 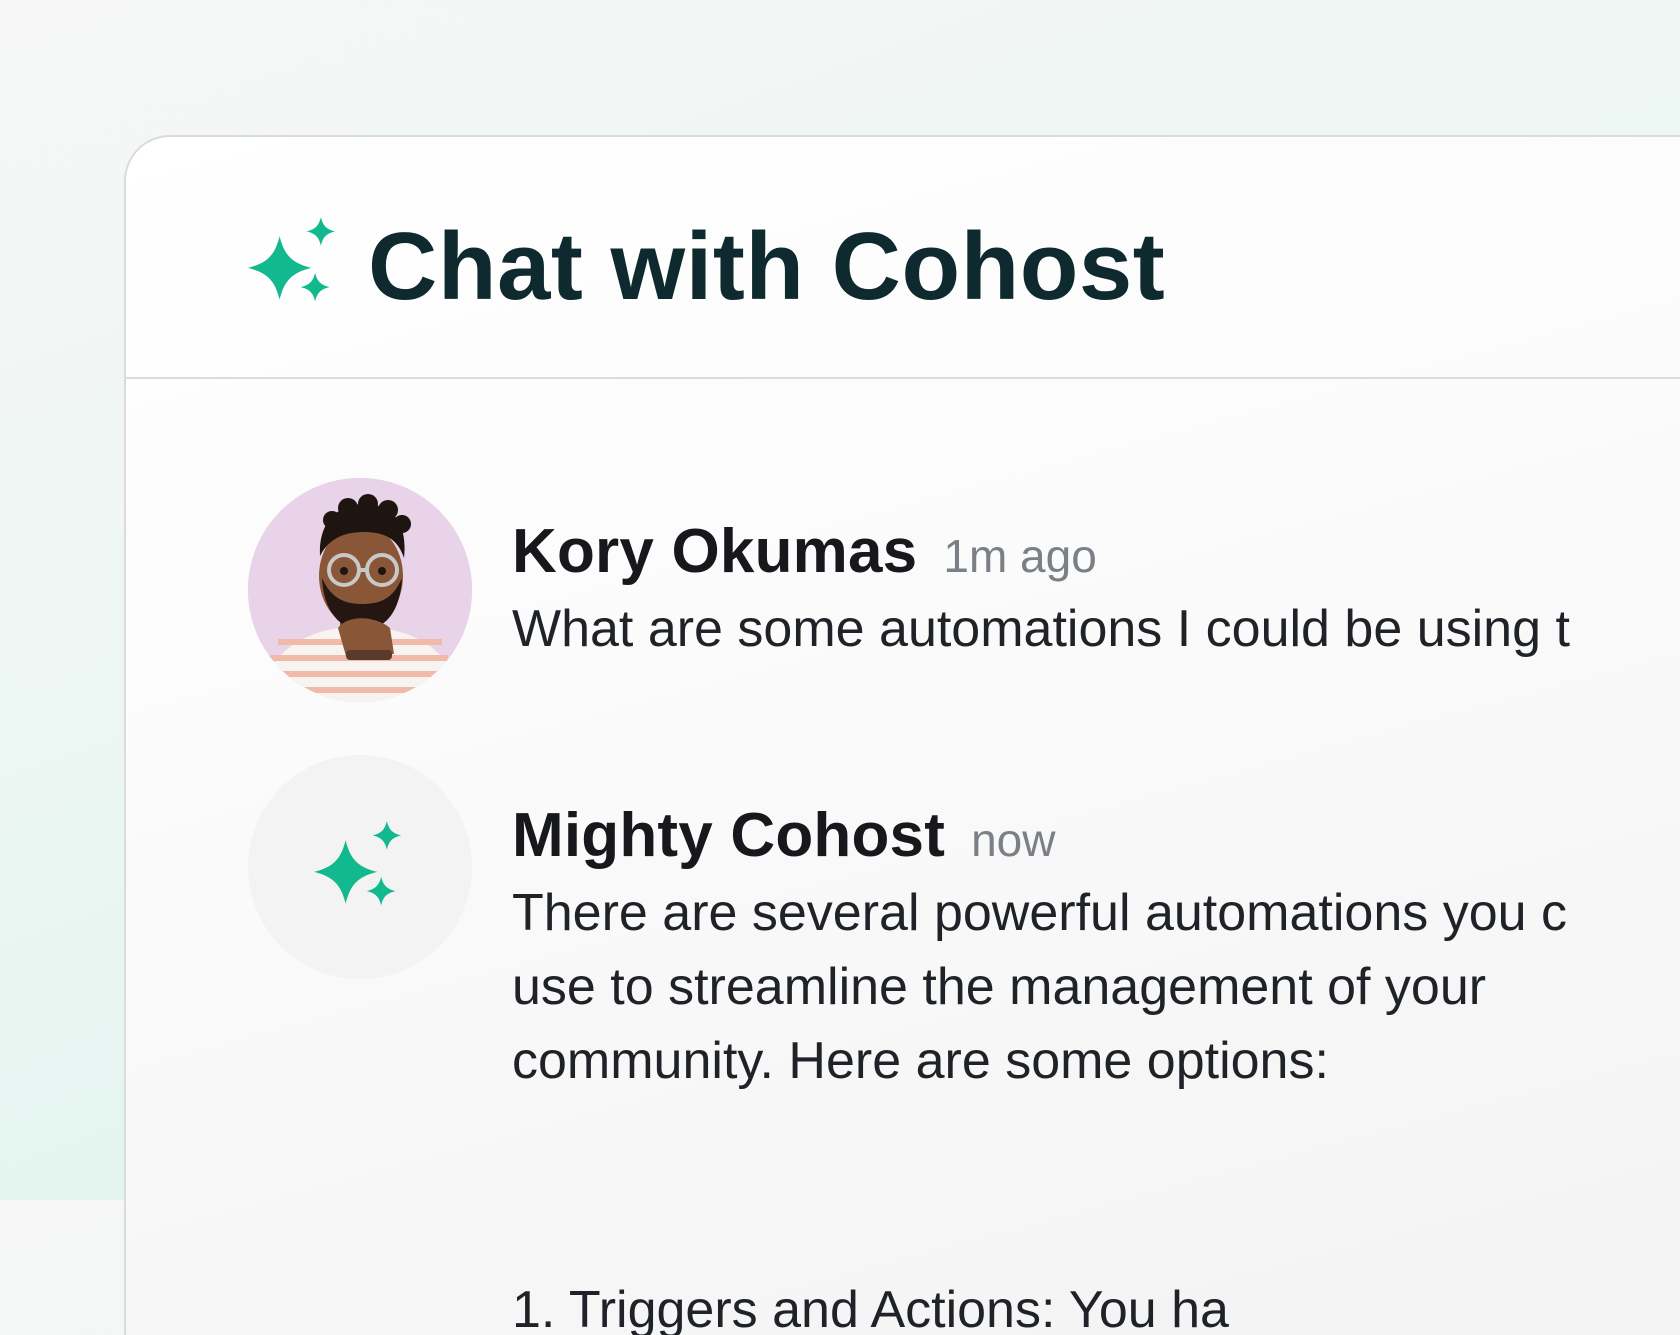 What do you see at coordinates (767, 266) in the screenshot?
I see `page-title: Chat with Cohost` at bounding box center [767, 266].